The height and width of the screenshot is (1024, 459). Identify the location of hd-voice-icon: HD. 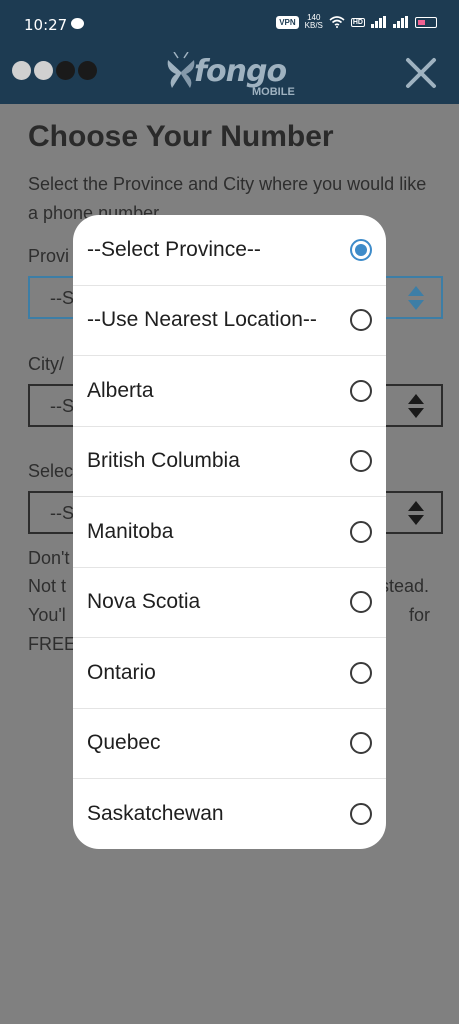
(357, 22).